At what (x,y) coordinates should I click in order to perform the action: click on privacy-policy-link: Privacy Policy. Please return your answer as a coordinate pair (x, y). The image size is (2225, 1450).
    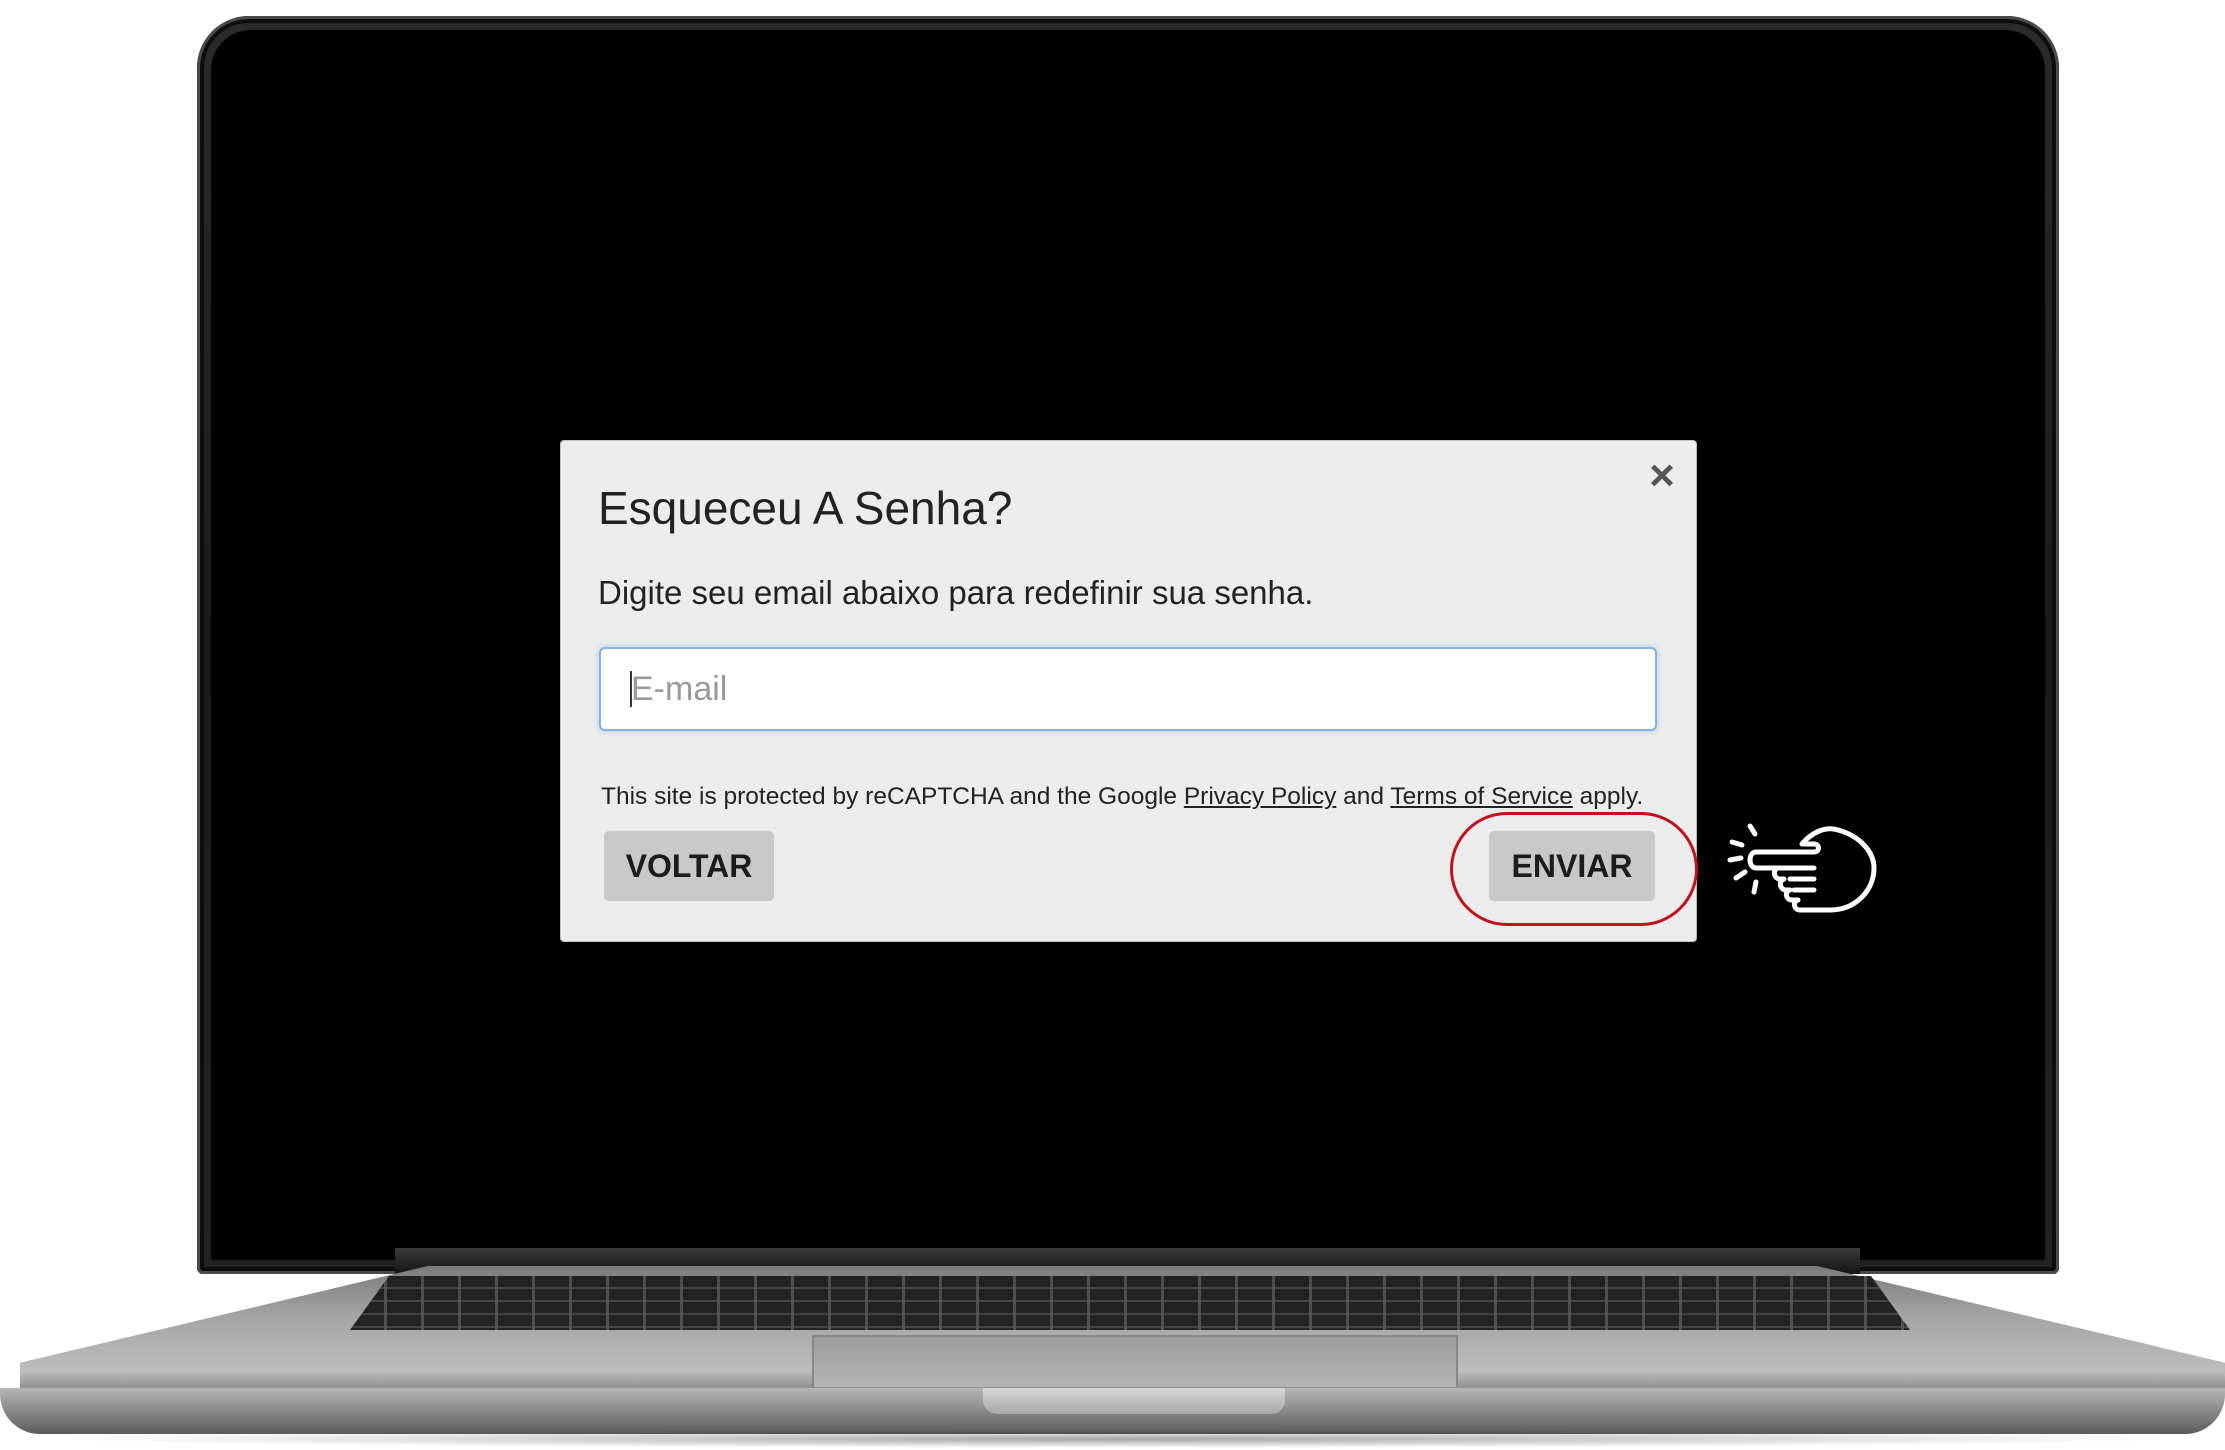
    Looking at the image, I should click on (1260, 796).